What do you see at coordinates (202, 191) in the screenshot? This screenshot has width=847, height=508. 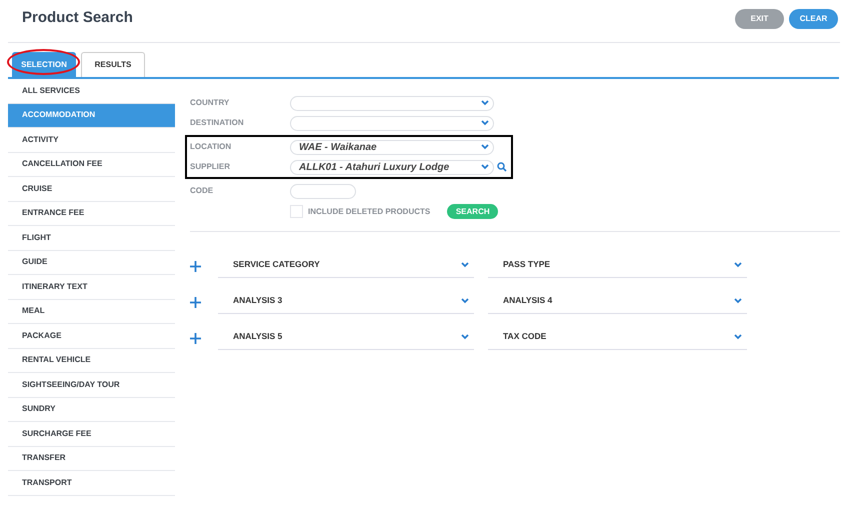 I see `field-label: CODE` at bounding box center [202, 191].